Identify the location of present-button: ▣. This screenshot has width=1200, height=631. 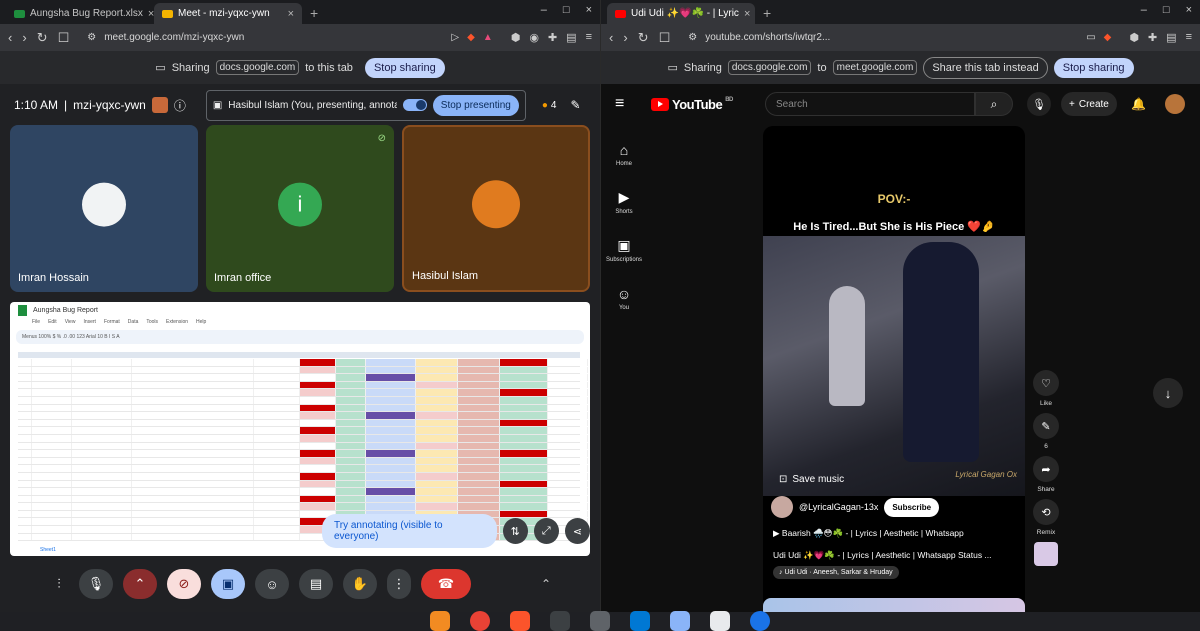
(227, 584).